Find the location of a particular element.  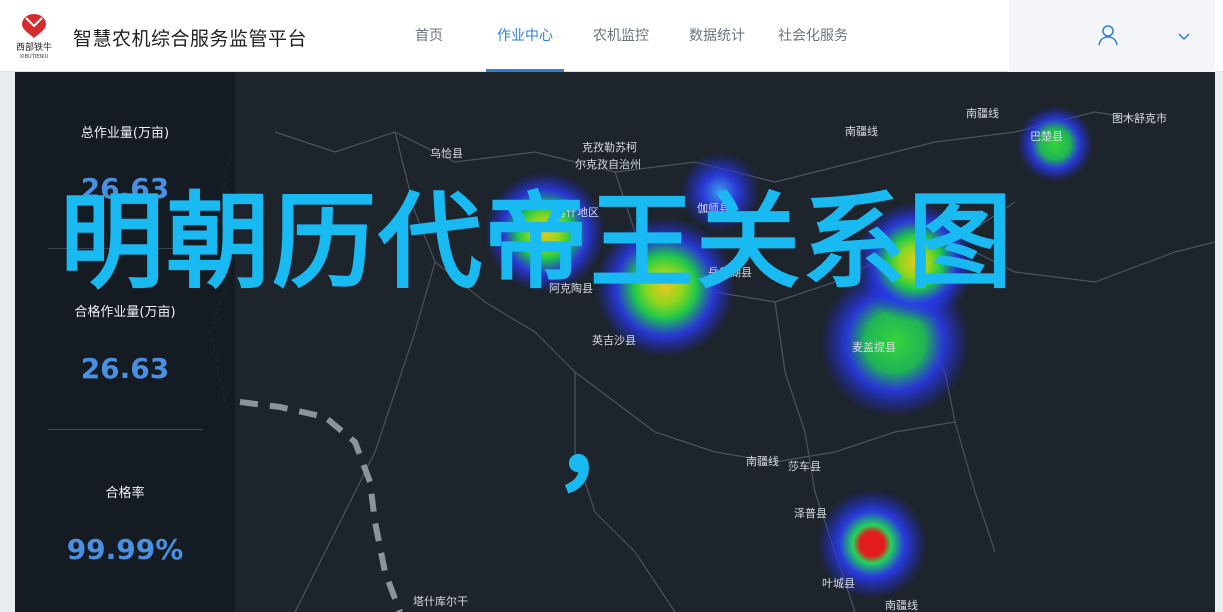

main-nav: 首页 作业中心 农机监控 数据统计 社会化服务 is located at coordinates (630, 36).